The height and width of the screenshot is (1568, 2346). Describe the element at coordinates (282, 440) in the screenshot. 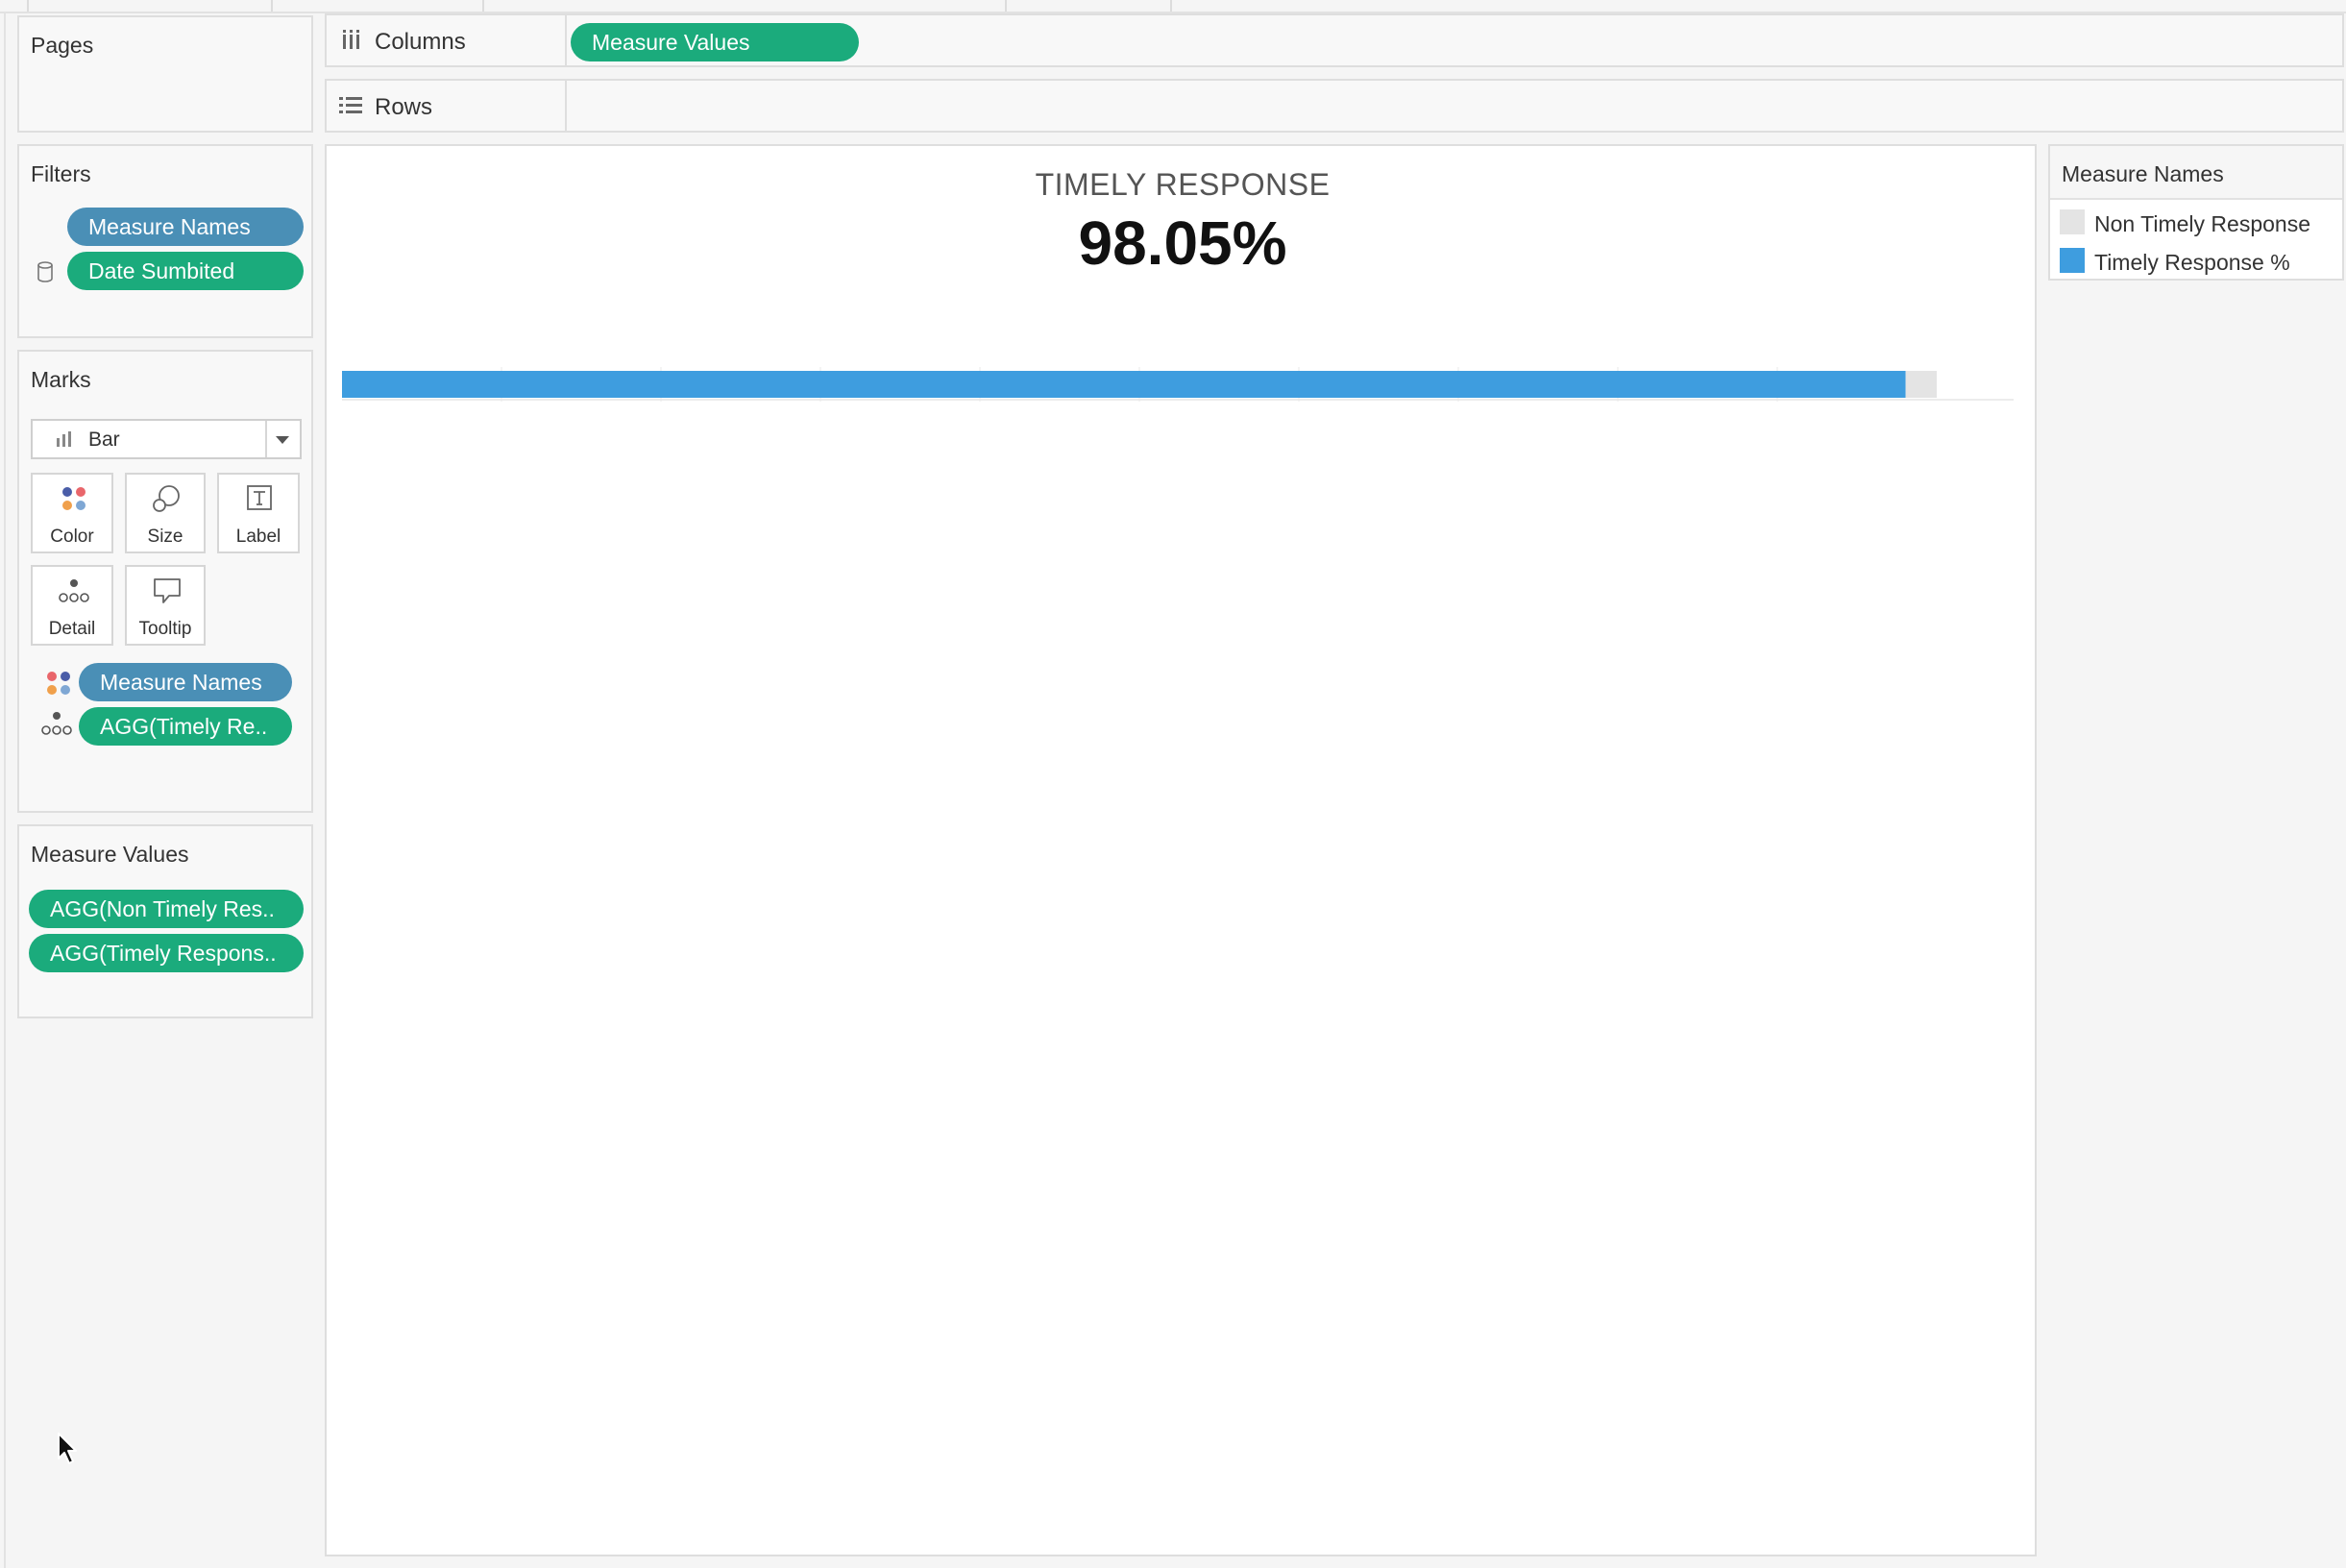

I see `chevron-down-icon` at that location.